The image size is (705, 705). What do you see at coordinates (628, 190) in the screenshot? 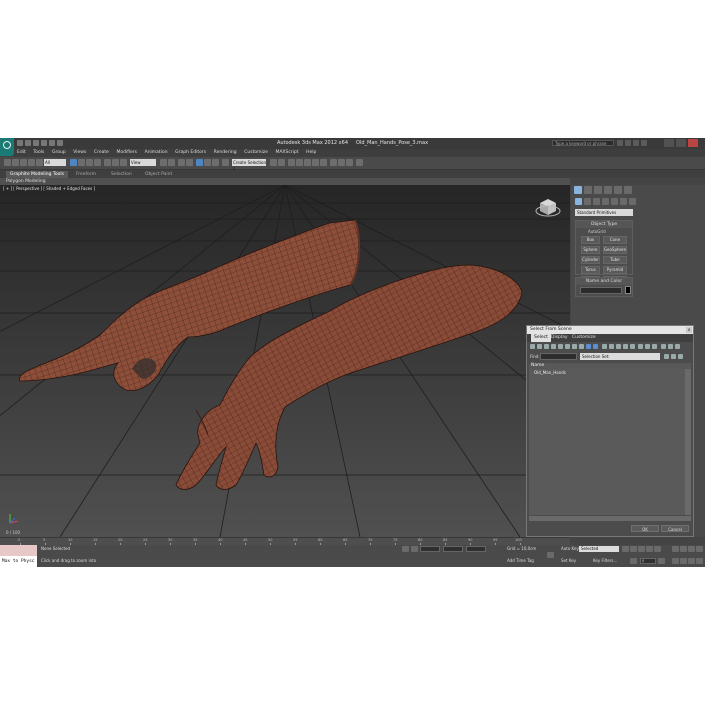
I see `utilities-tab-icon` at bounding box center [628, 190].